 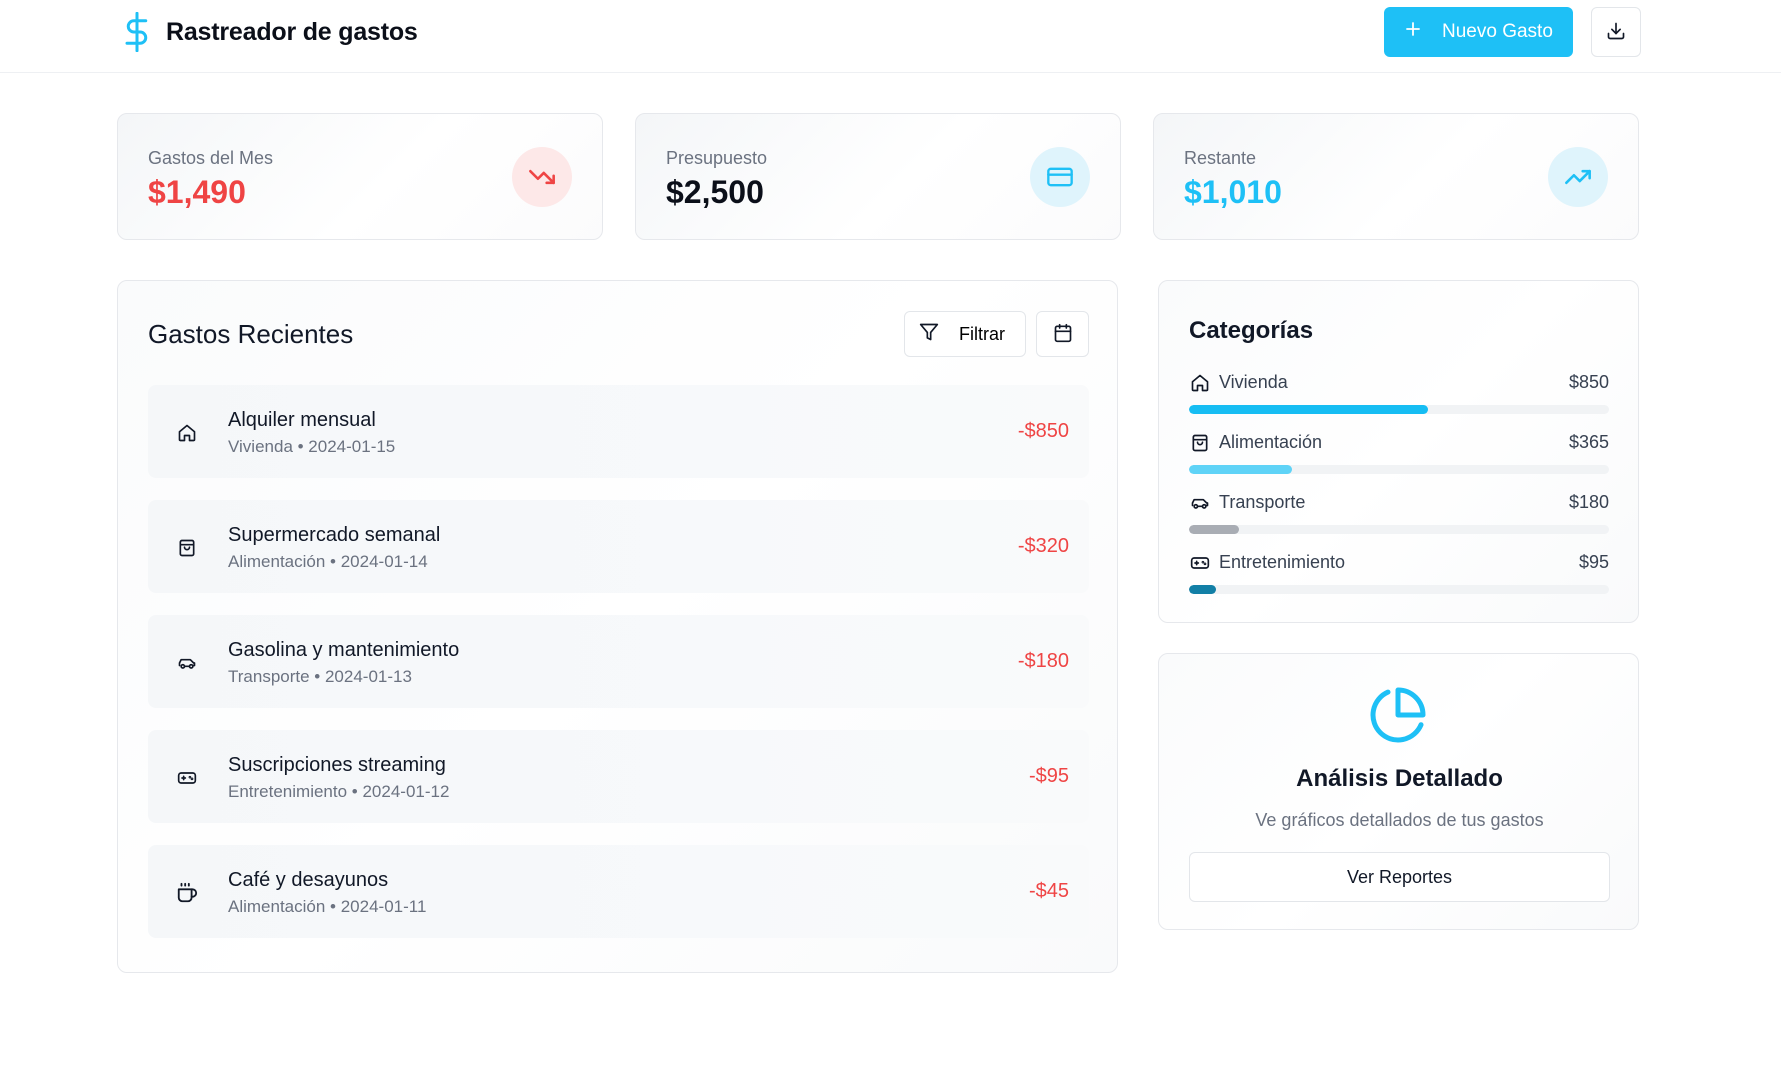 What do you see at coordinates (878, 176) in the screenshot?
I see `stat-card-budget: Presupuesto $2,500` at bounding box center [878, 176].